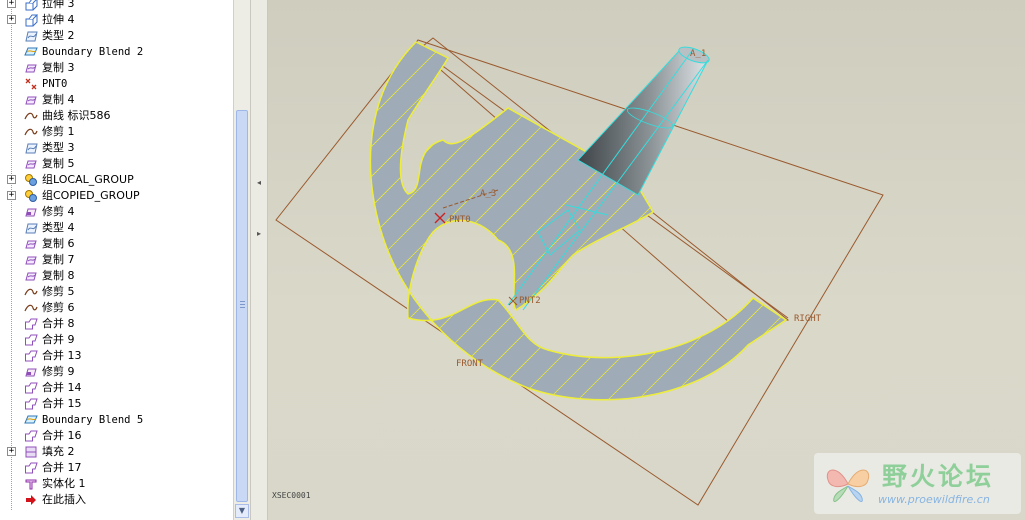  Describe the element at coordinates (116, 100) in the screenshot. I see `model-tree-item: 复制 4` at that location.